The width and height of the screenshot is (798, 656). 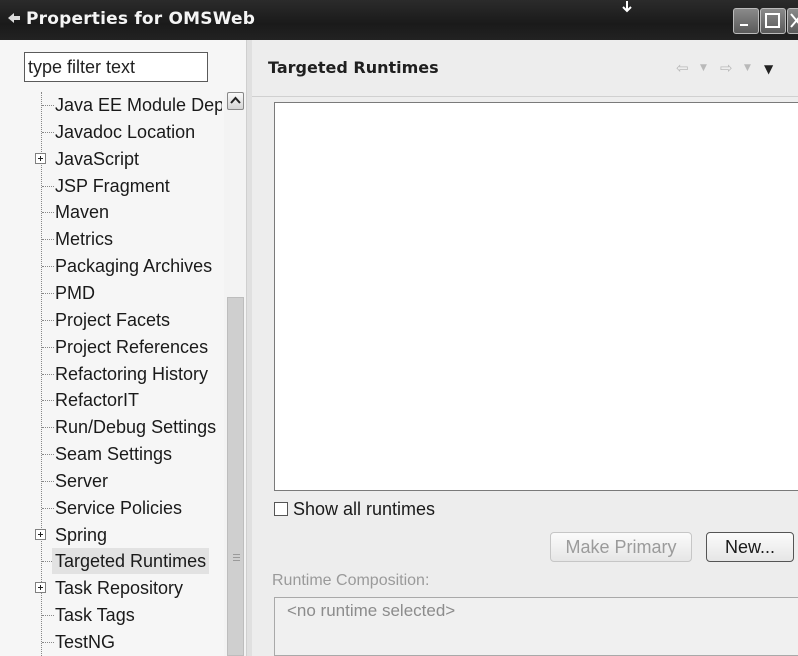 I want to click on window-title: Properties for OMSWeb, so click(x=141, y=19).